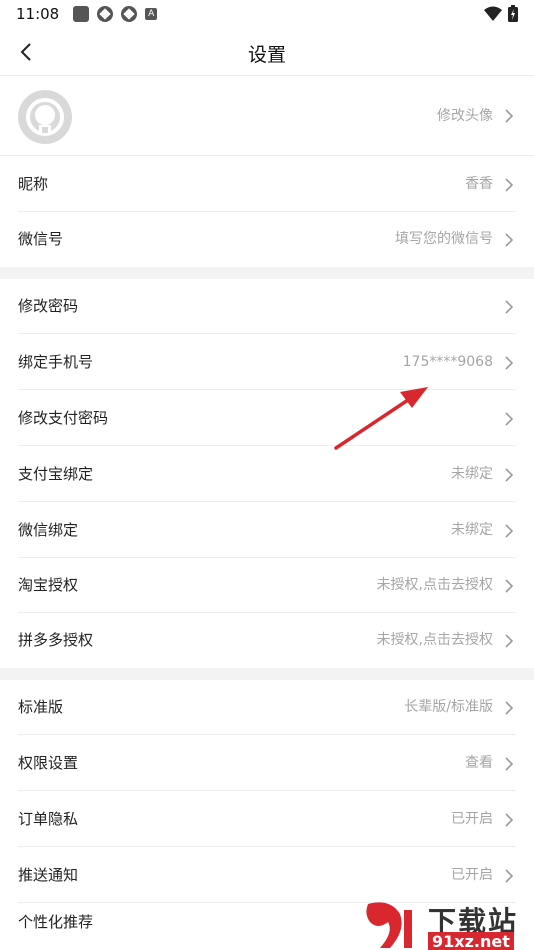  Describe the element at coordinates (267, 362) in the screenshot. I see `settings-row-bind-phone: 绑定手机号 175****9068` at that location.